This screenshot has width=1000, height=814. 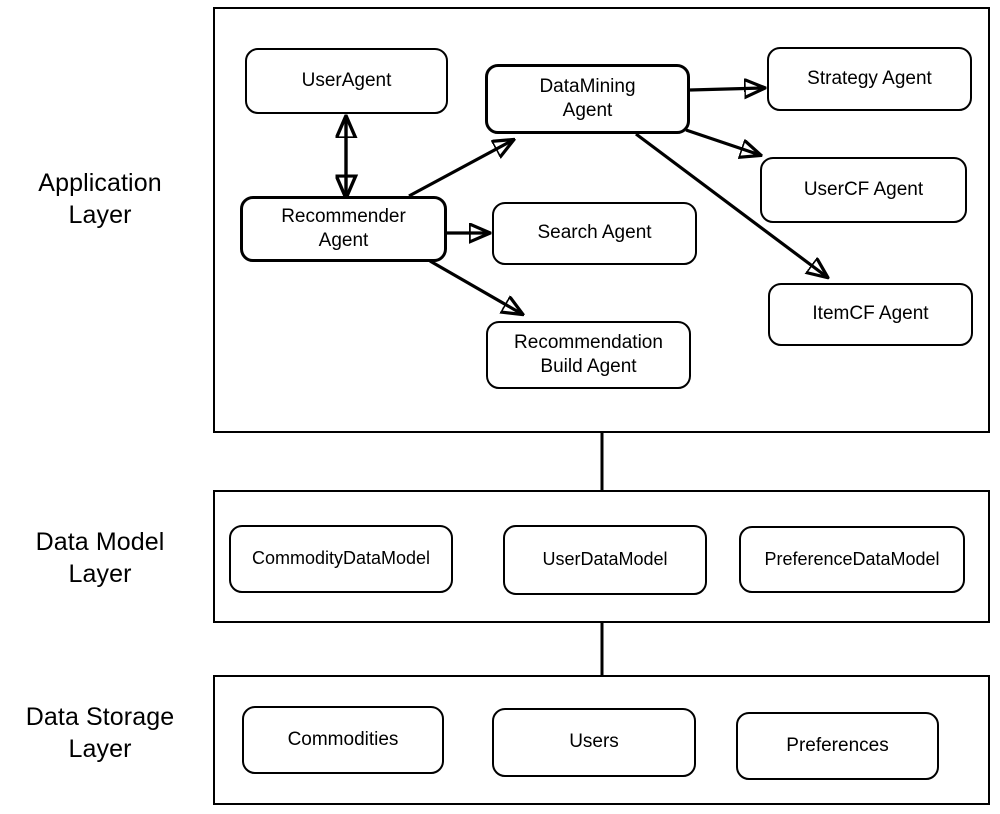 I want to click on node-search-agent: Search Agent, so click(x=594, y=233).